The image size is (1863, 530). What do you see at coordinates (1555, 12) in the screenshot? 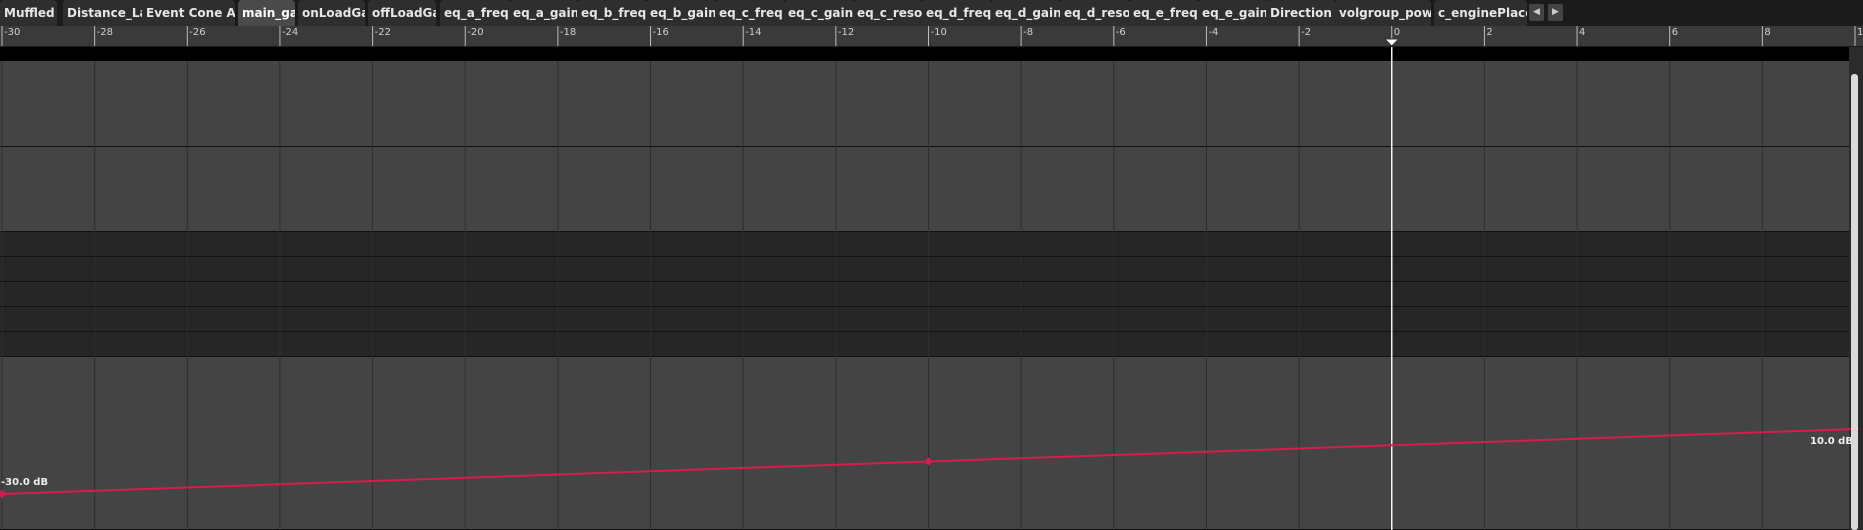
I see `tab-scroll-right-button: ▶` at bounding box center [1555, 12].